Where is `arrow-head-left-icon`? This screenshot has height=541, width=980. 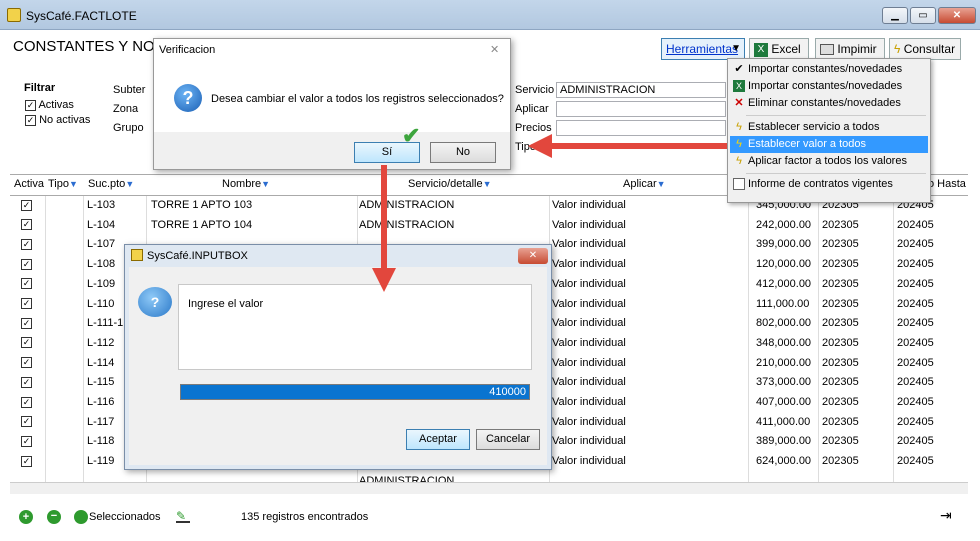
arrow-head-left-icon is located at coordinates (540, 146).